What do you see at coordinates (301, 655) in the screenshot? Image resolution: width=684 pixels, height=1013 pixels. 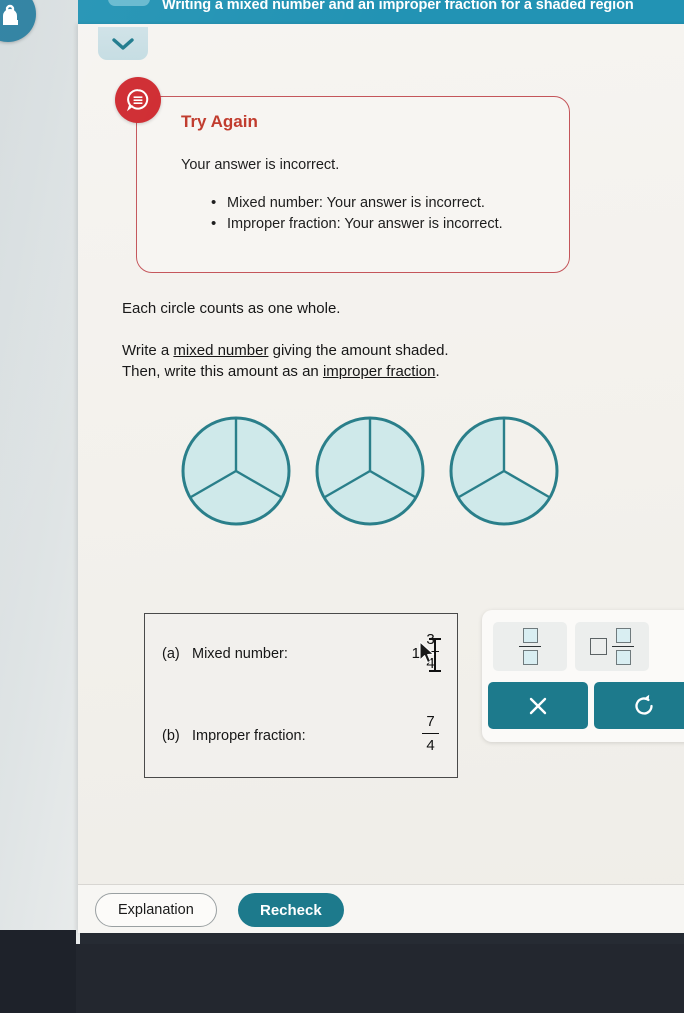 I see `answer-row-mixed-number: (a) Mixed number: 1 3 4` at bounding box center [301, 655].